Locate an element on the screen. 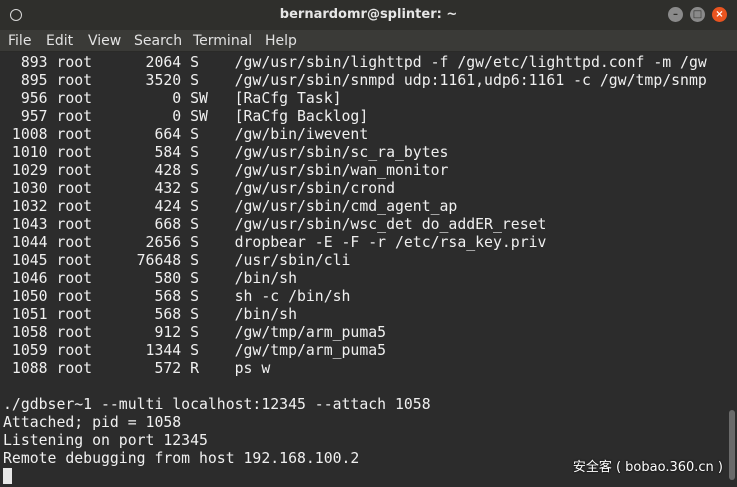 Image resolution: width=737 pixels, height=487 pixels. window-title: bernardomr@splinter: ~ is located at coordinates (368, 14).